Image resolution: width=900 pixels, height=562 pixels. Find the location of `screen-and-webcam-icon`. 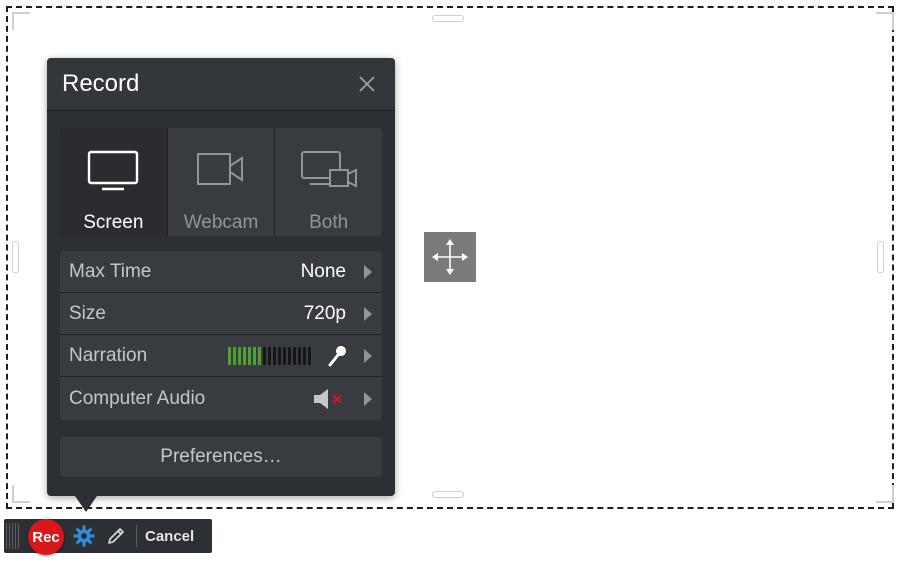

screen-and-webcam-icon is located at coordinates (328, 169).